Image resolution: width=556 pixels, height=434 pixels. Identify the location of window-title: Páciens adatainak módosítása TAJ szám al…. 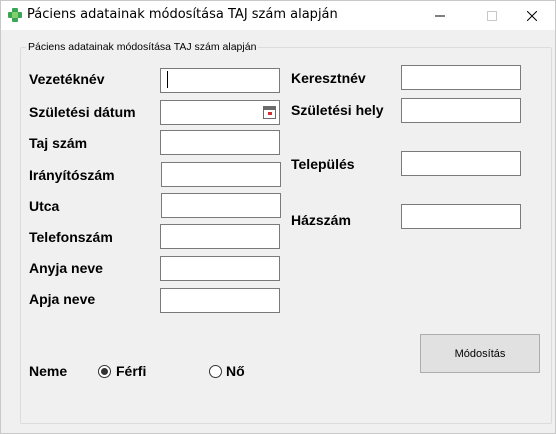
(182, 14).